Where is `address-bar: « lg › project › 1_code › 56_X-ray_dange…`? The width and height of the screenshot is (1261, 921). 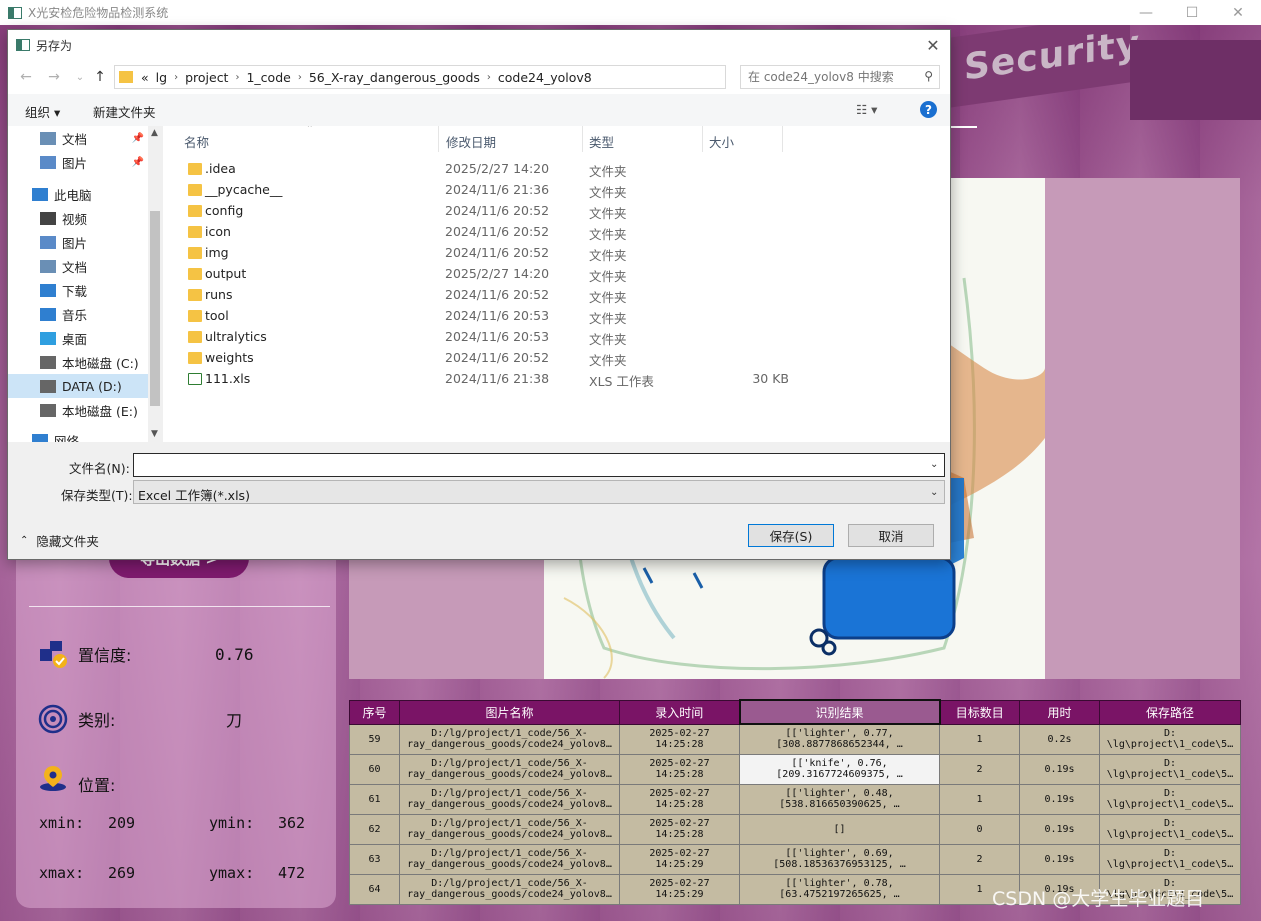
address-bar: « lg › project › 1_code › 56_X-ray_dange… is located at coordinates (469, 77).